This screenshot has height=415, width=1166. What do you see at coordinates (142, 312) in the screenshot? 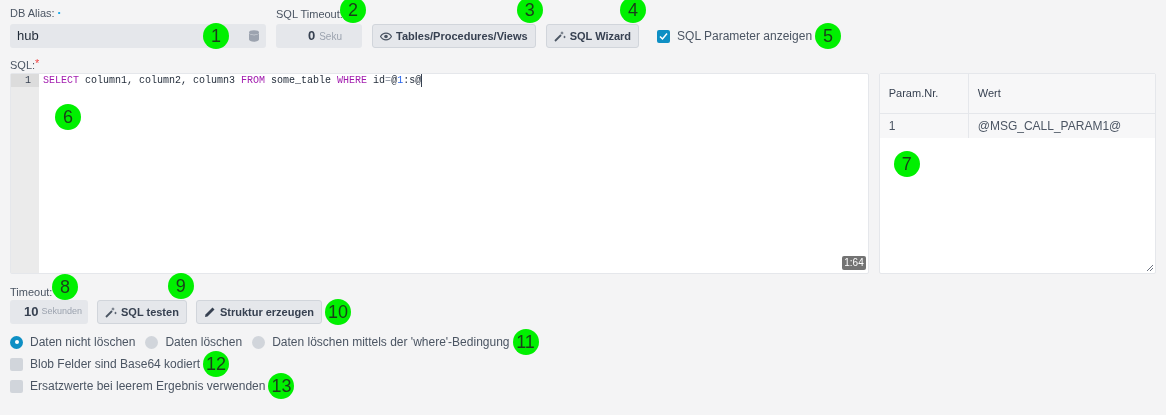
I see `action-button: SQL testen` at bounding box center [142, 312].